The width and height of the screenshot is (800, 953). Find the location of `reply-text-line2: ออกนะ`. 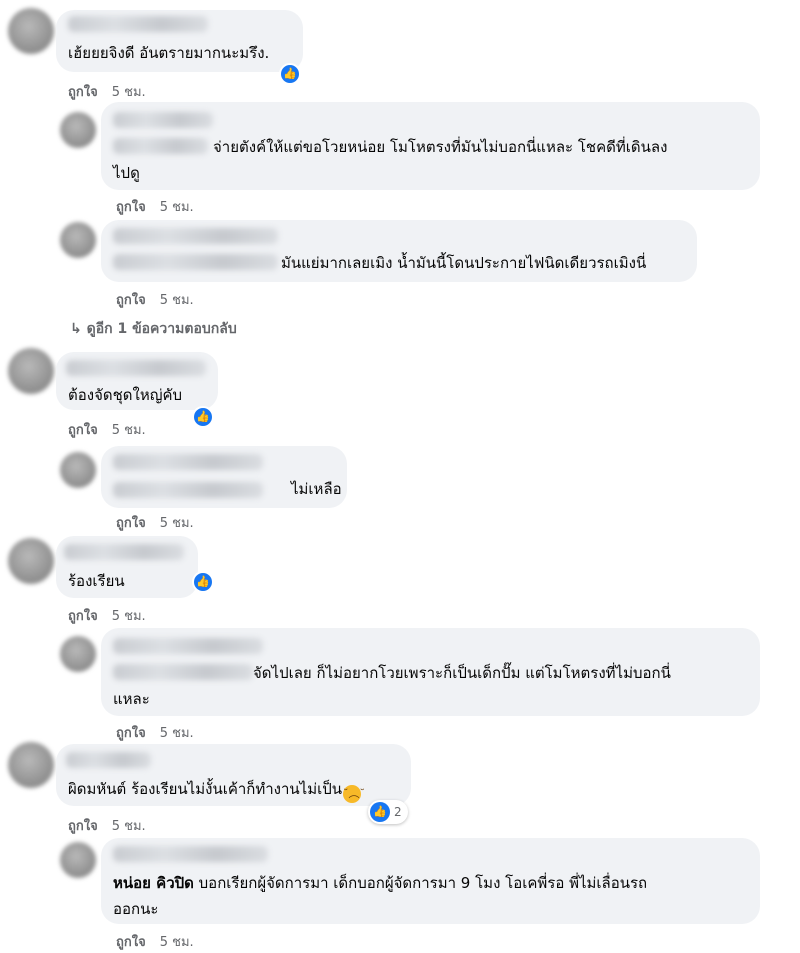

reply-text-line2: ออกนะ is located at coordinates (136, 909).